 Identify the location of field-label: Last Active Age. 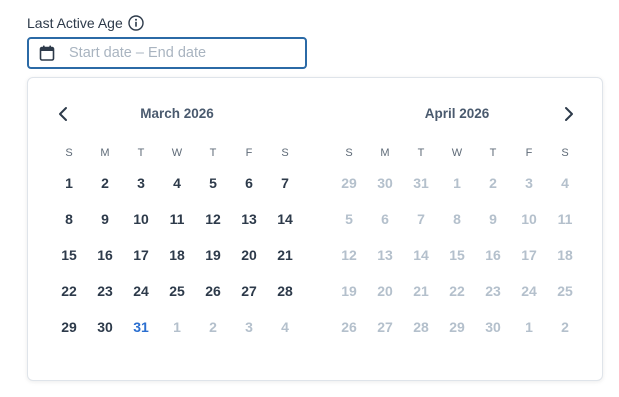
(75, 23).